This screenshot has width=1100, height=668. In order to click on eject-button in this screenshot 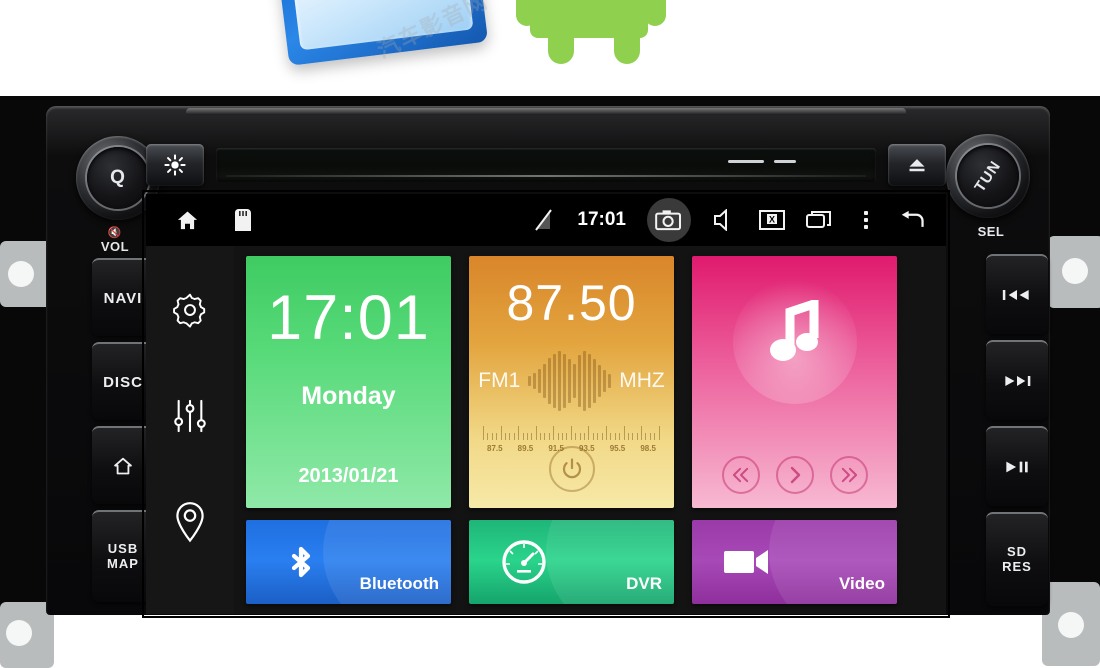, I will do `click(917, 165)`.